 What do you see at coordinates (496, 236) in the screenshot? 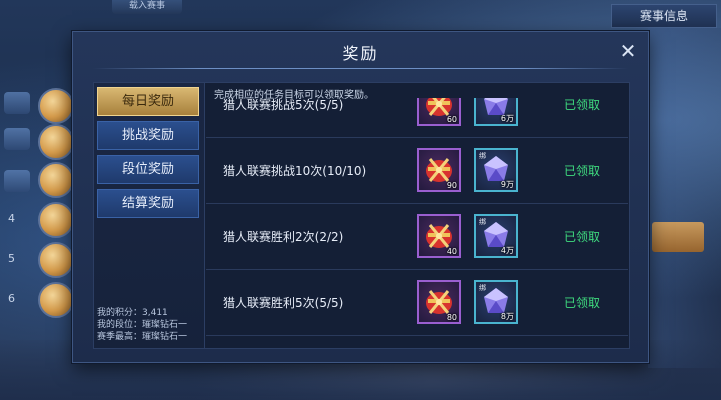
I see `reward-diamond-item: 绑 4万` at bounding box center [496, 236].